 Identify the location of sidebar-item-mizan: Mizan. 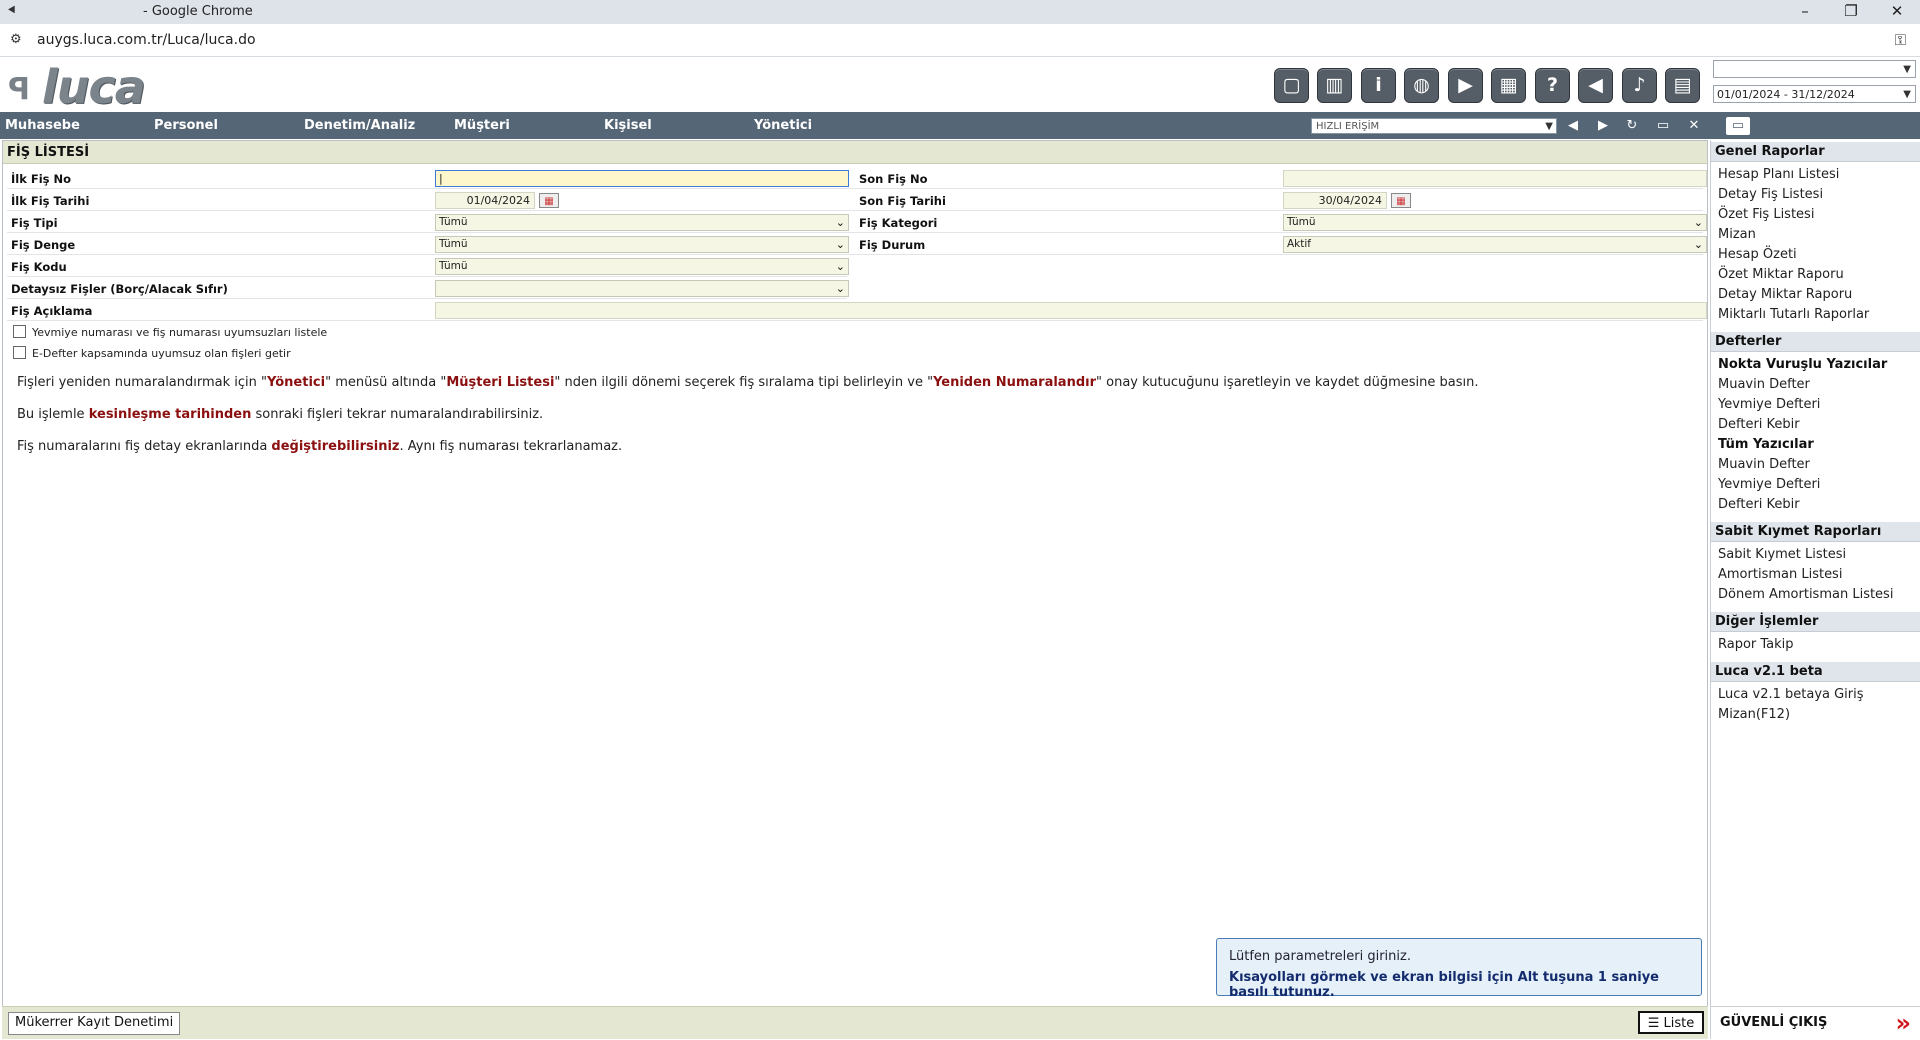
(1737, 234).